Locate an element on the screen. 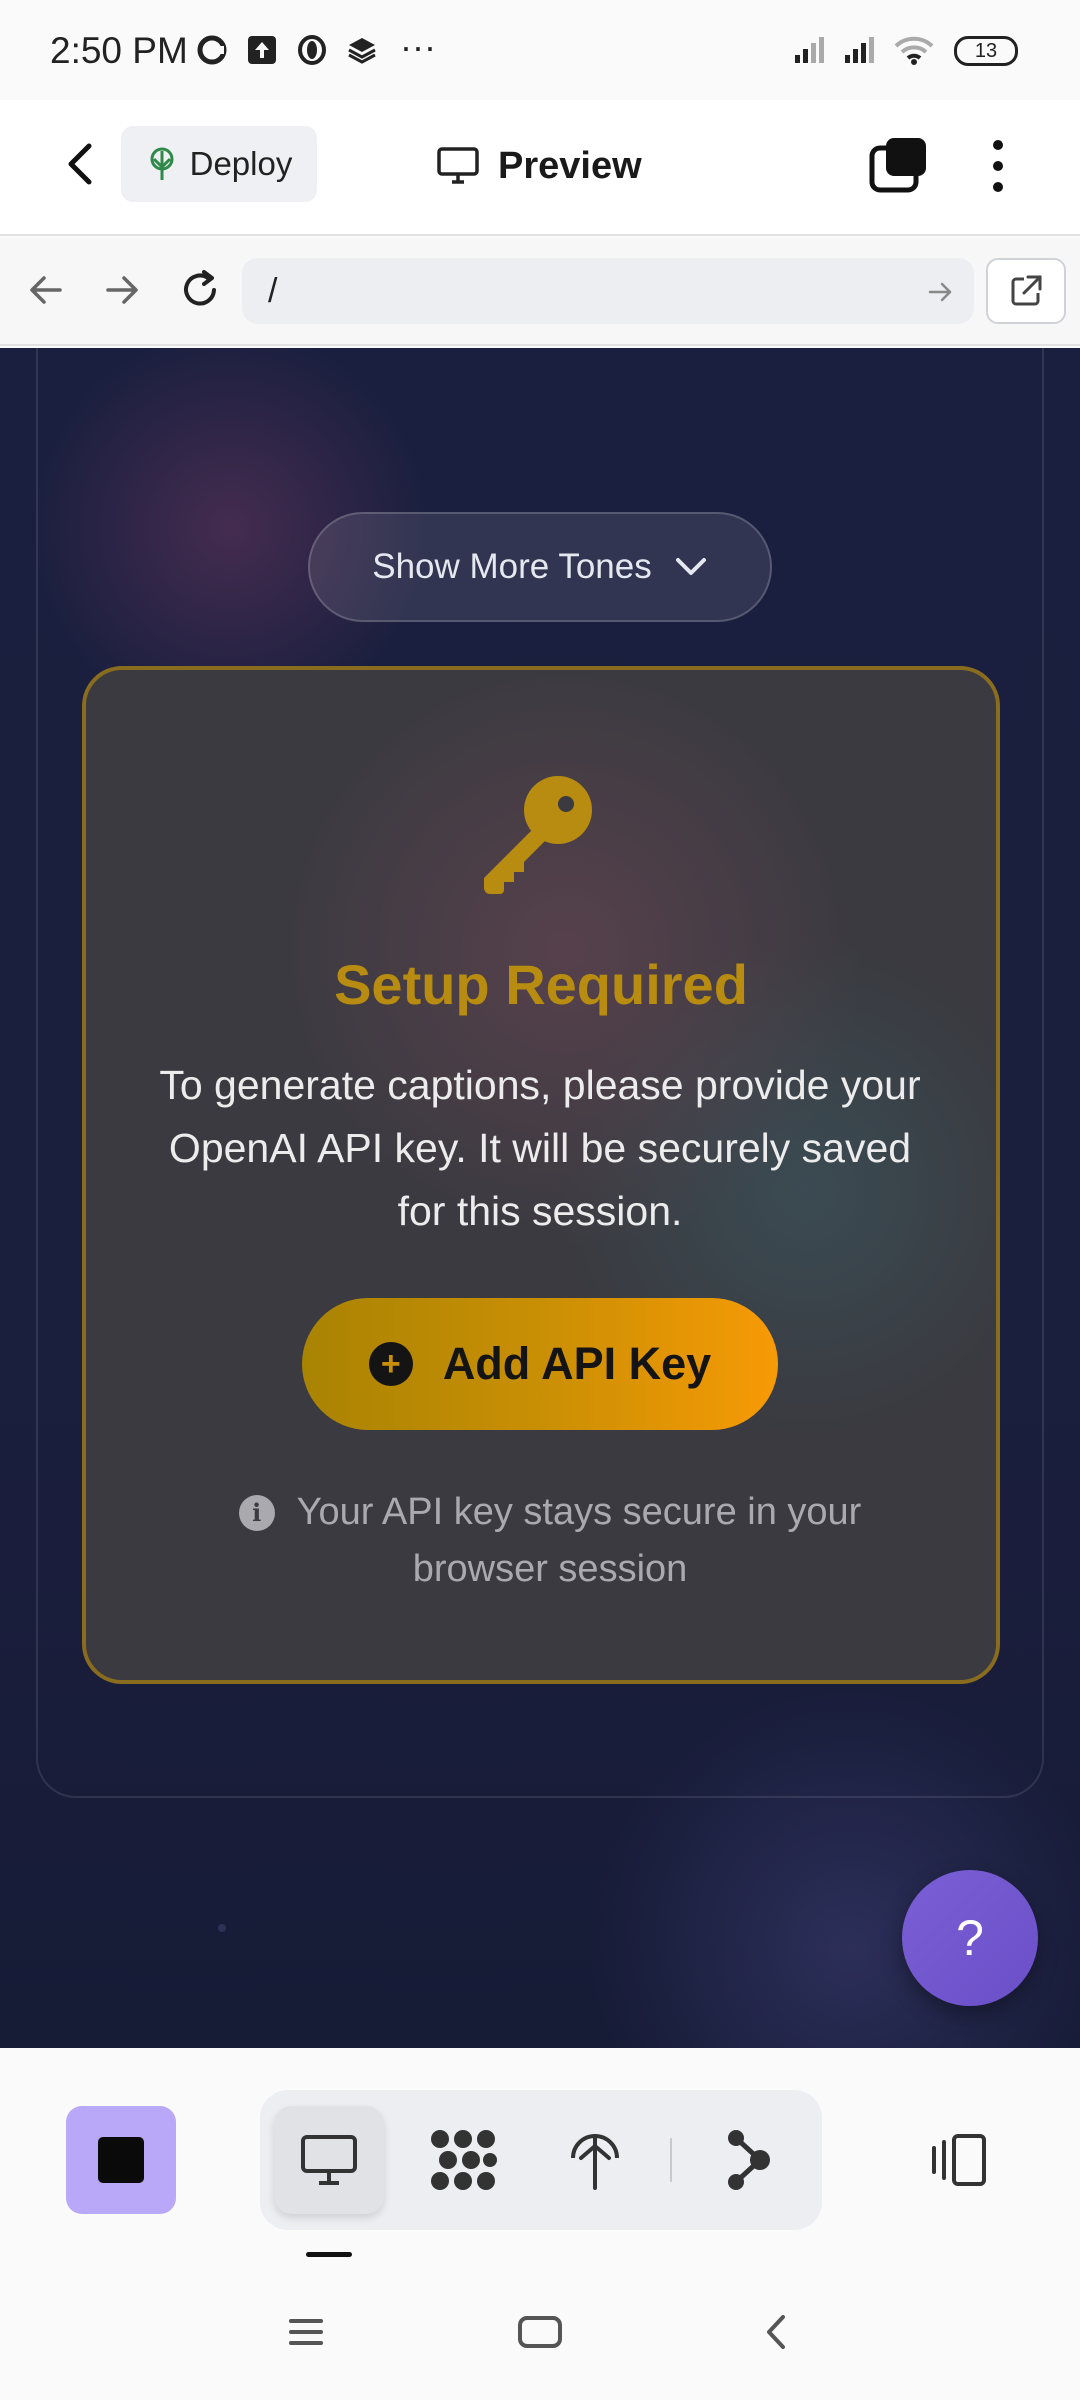 This screenshot has height=2400, width=1080. more-notifications: ··· is located at coordinates (418, 46).